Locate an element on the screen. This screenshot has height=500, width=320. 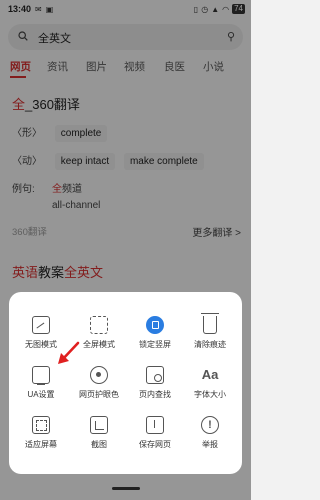
menu-item-label: 截图 is located at coordinates (99, 444).